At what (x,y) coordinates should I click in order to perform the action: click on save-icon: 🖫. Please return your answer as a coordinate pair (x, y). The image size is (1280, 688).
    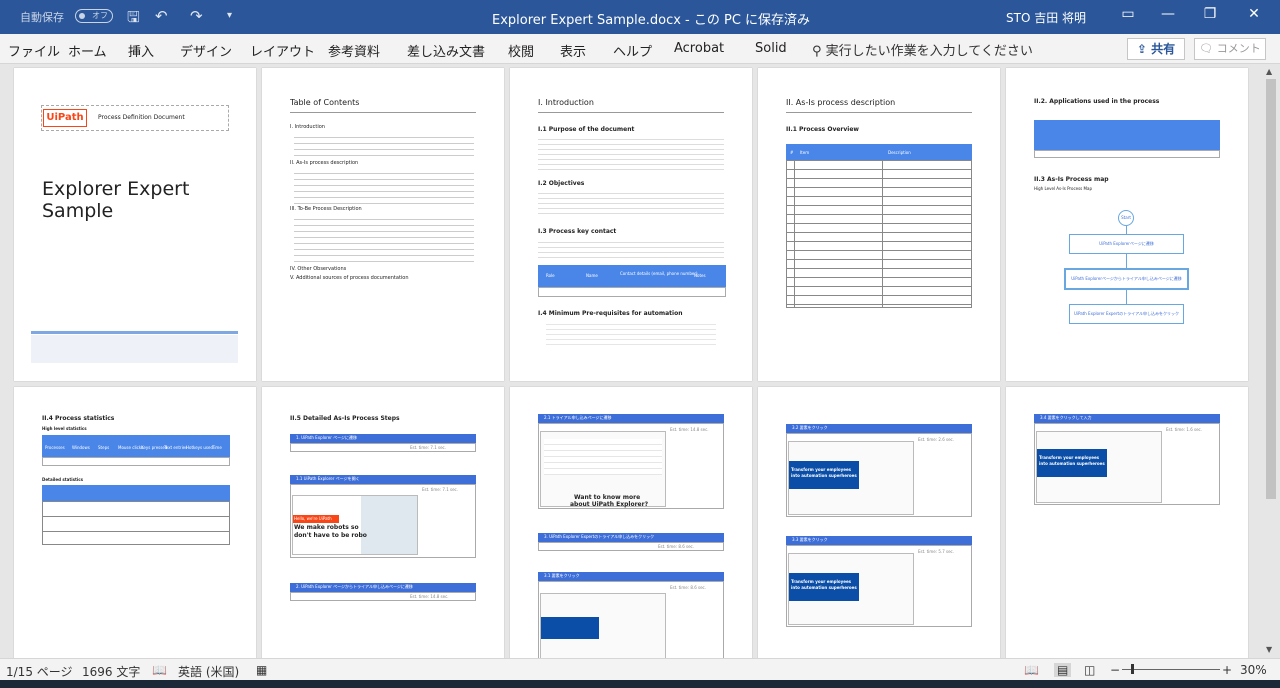
    Looking at the image, I should click on (133, 19).